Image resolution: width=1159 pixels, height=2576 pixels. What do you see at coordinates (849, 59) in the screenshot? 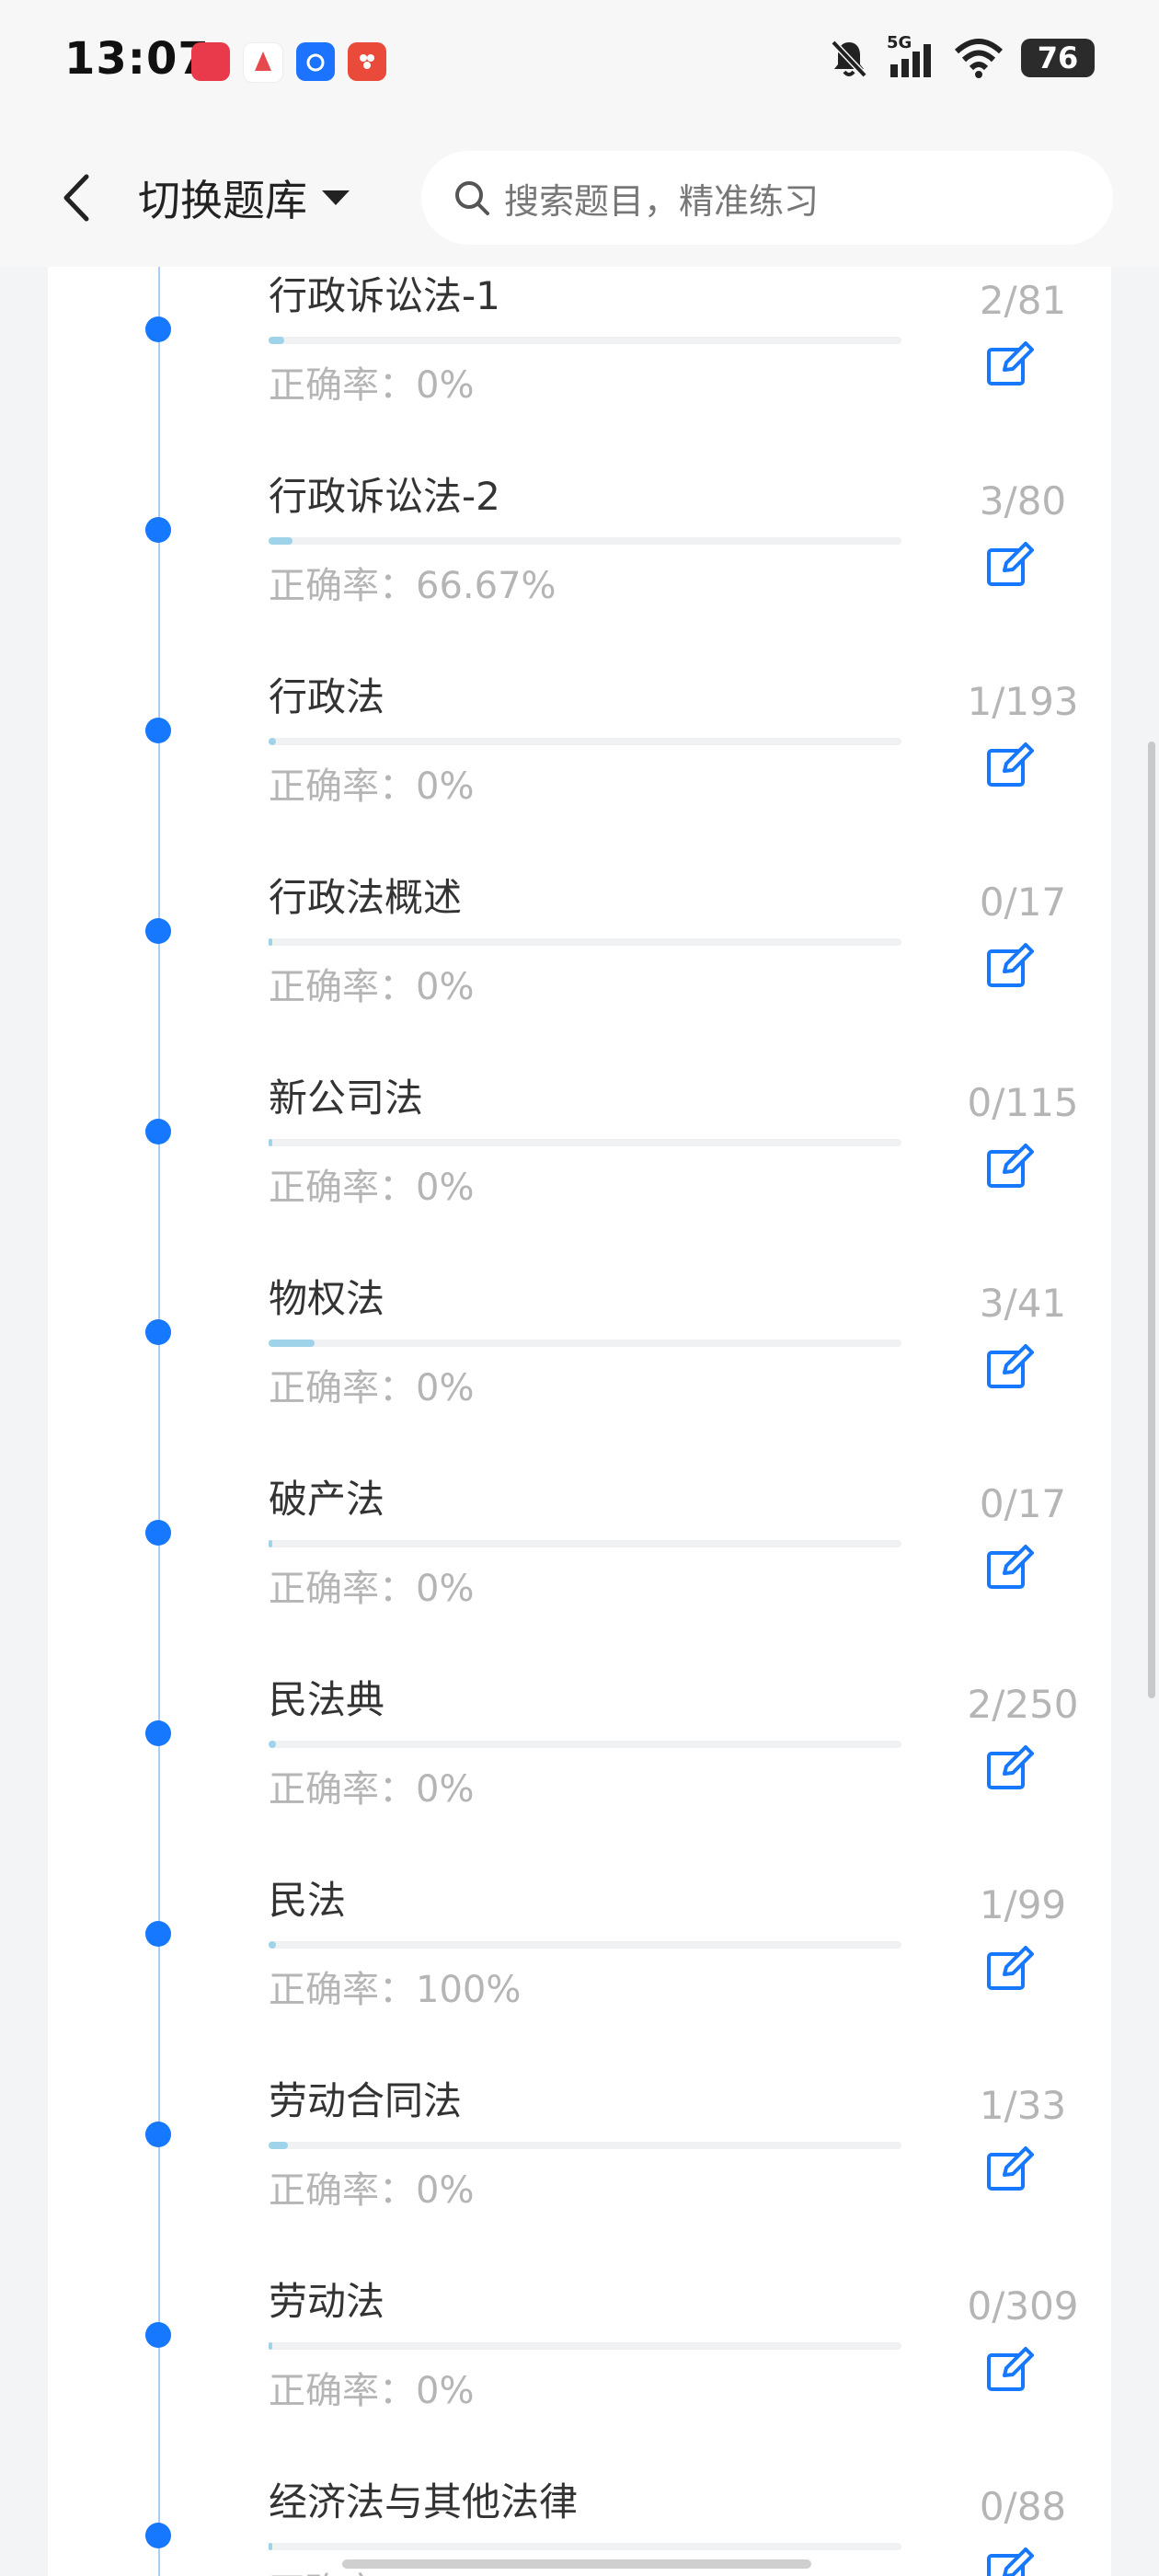
I see `mute-bell-icon` at bounding box center [849, 59].